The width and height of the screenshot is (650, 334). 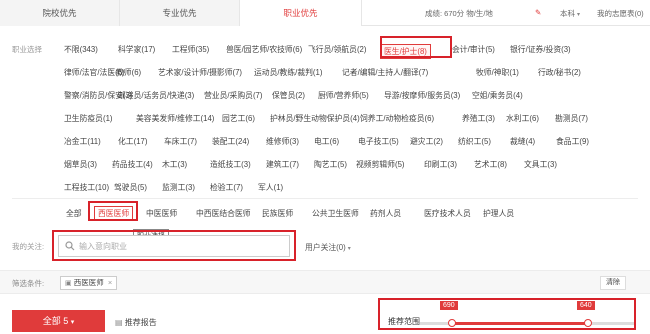 What do you see at coordinates (571, 118) in the screenshot?
I see `career-option: 勘测员(7)` at bounding box center [571, 118].